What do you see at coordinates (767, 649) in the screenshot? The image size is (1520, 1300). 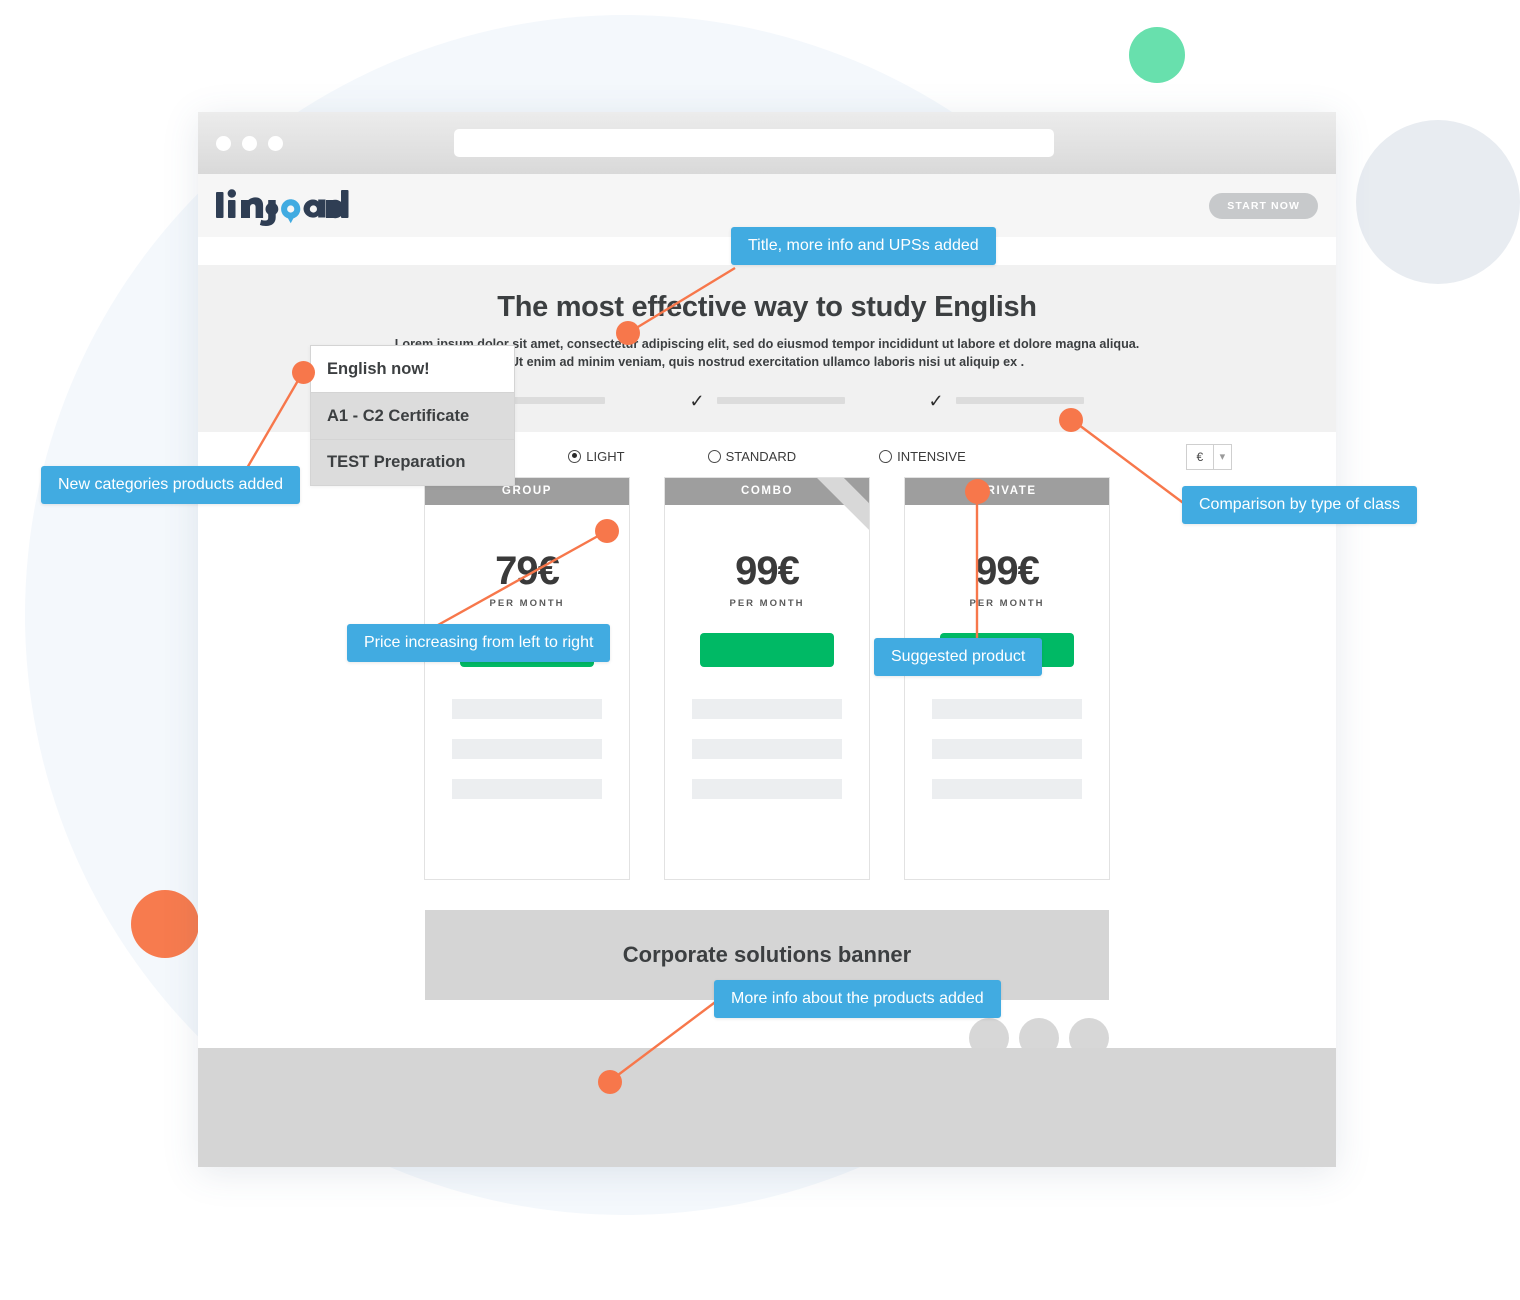 I see `card-cta-button` at bounding box center [767, 649].